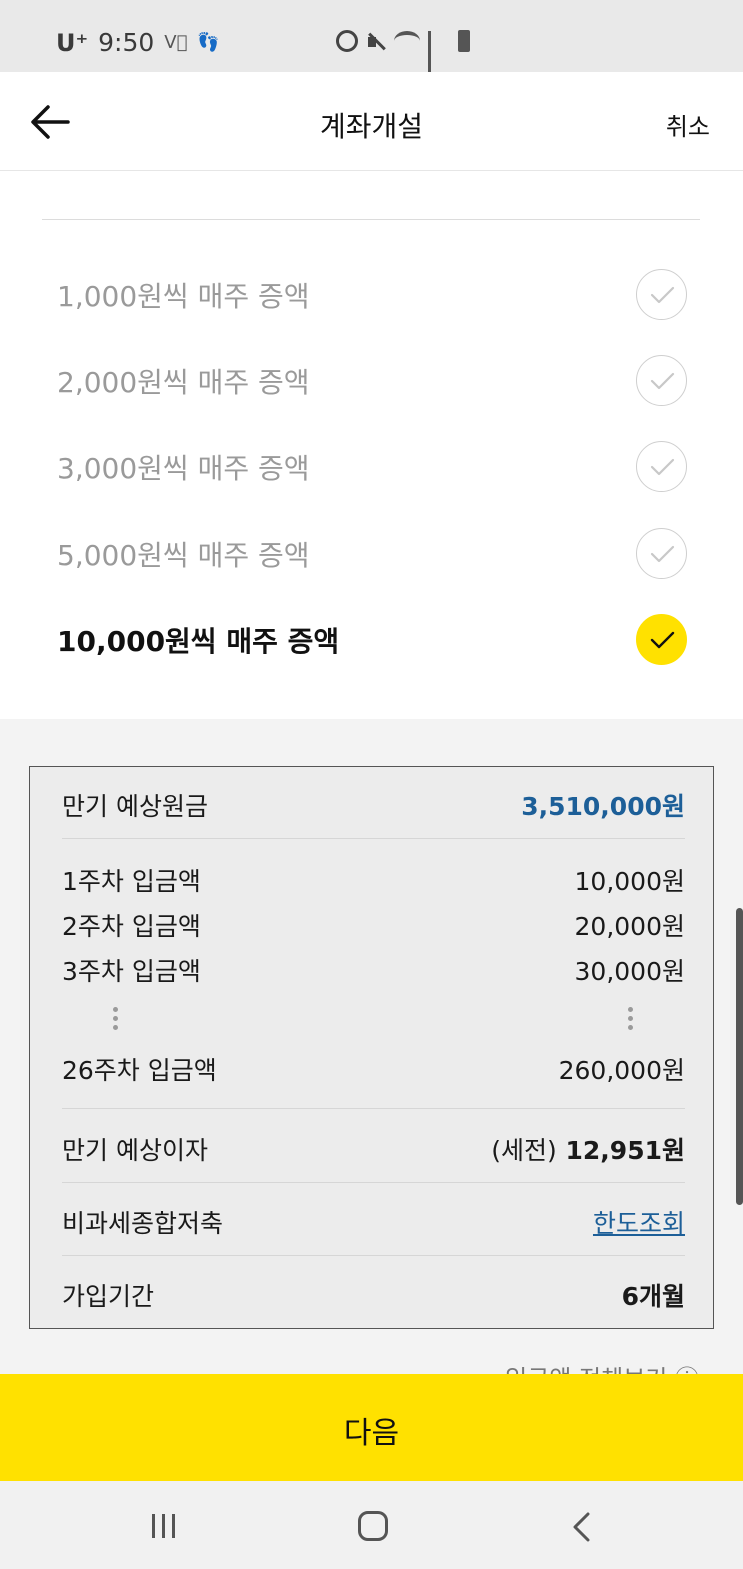 The image size is (743, 1569). Describe the element at coordinates (524, 1150) in the screenshot. I see `interest-prefix: (세전)` at that location.